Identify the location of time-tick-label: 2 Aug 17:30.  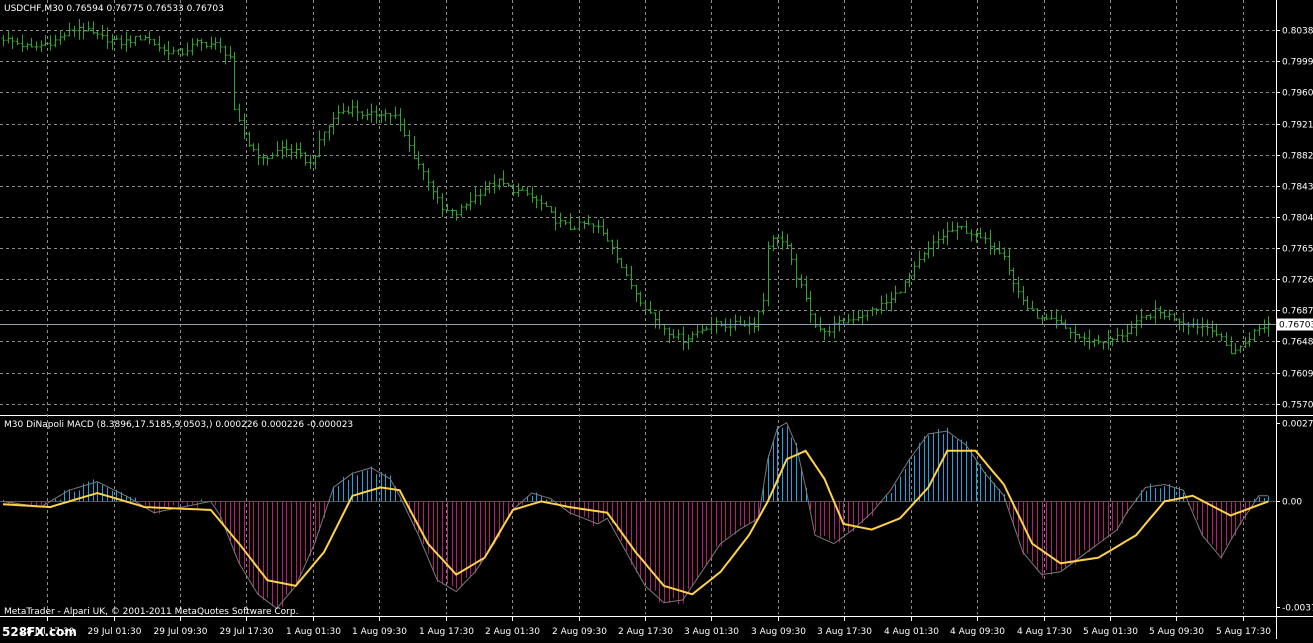
(645, 632).